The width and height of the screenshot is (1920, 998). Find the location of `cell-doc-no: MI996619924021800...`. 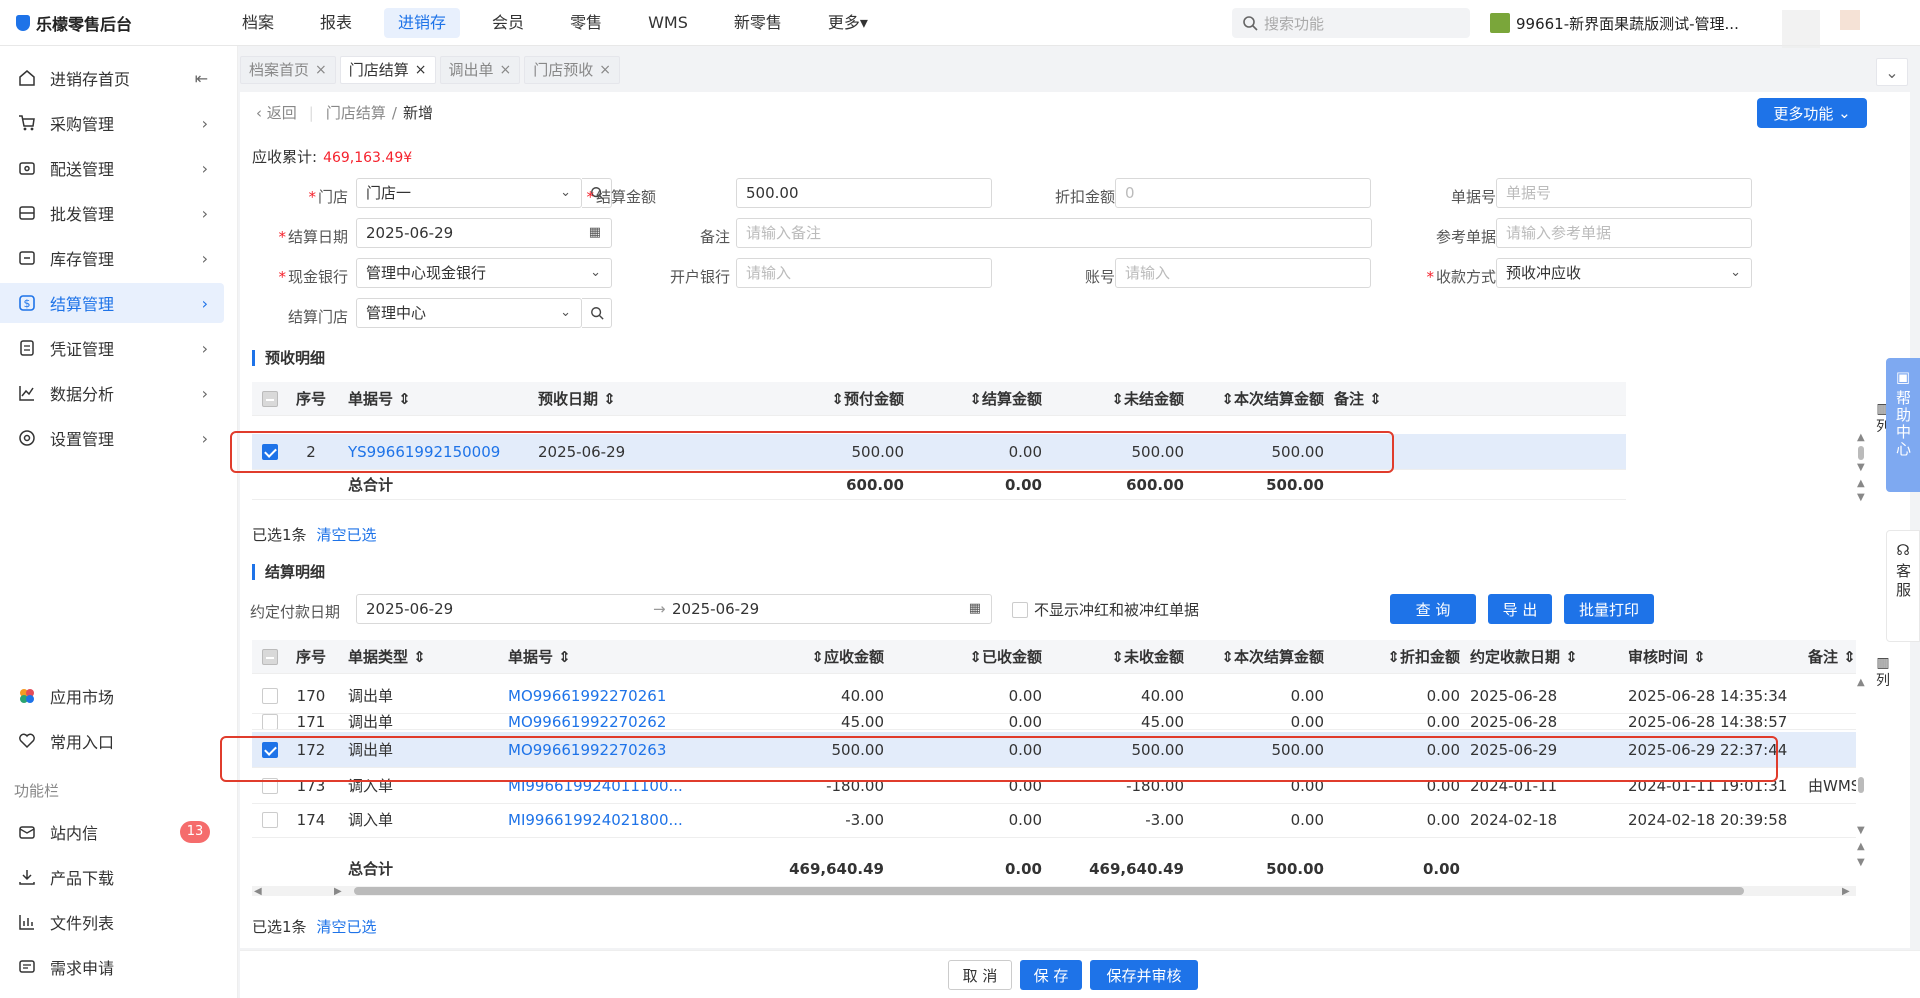

cell-doc-no: MI996619924021800... is located at coordinates (598, 819).